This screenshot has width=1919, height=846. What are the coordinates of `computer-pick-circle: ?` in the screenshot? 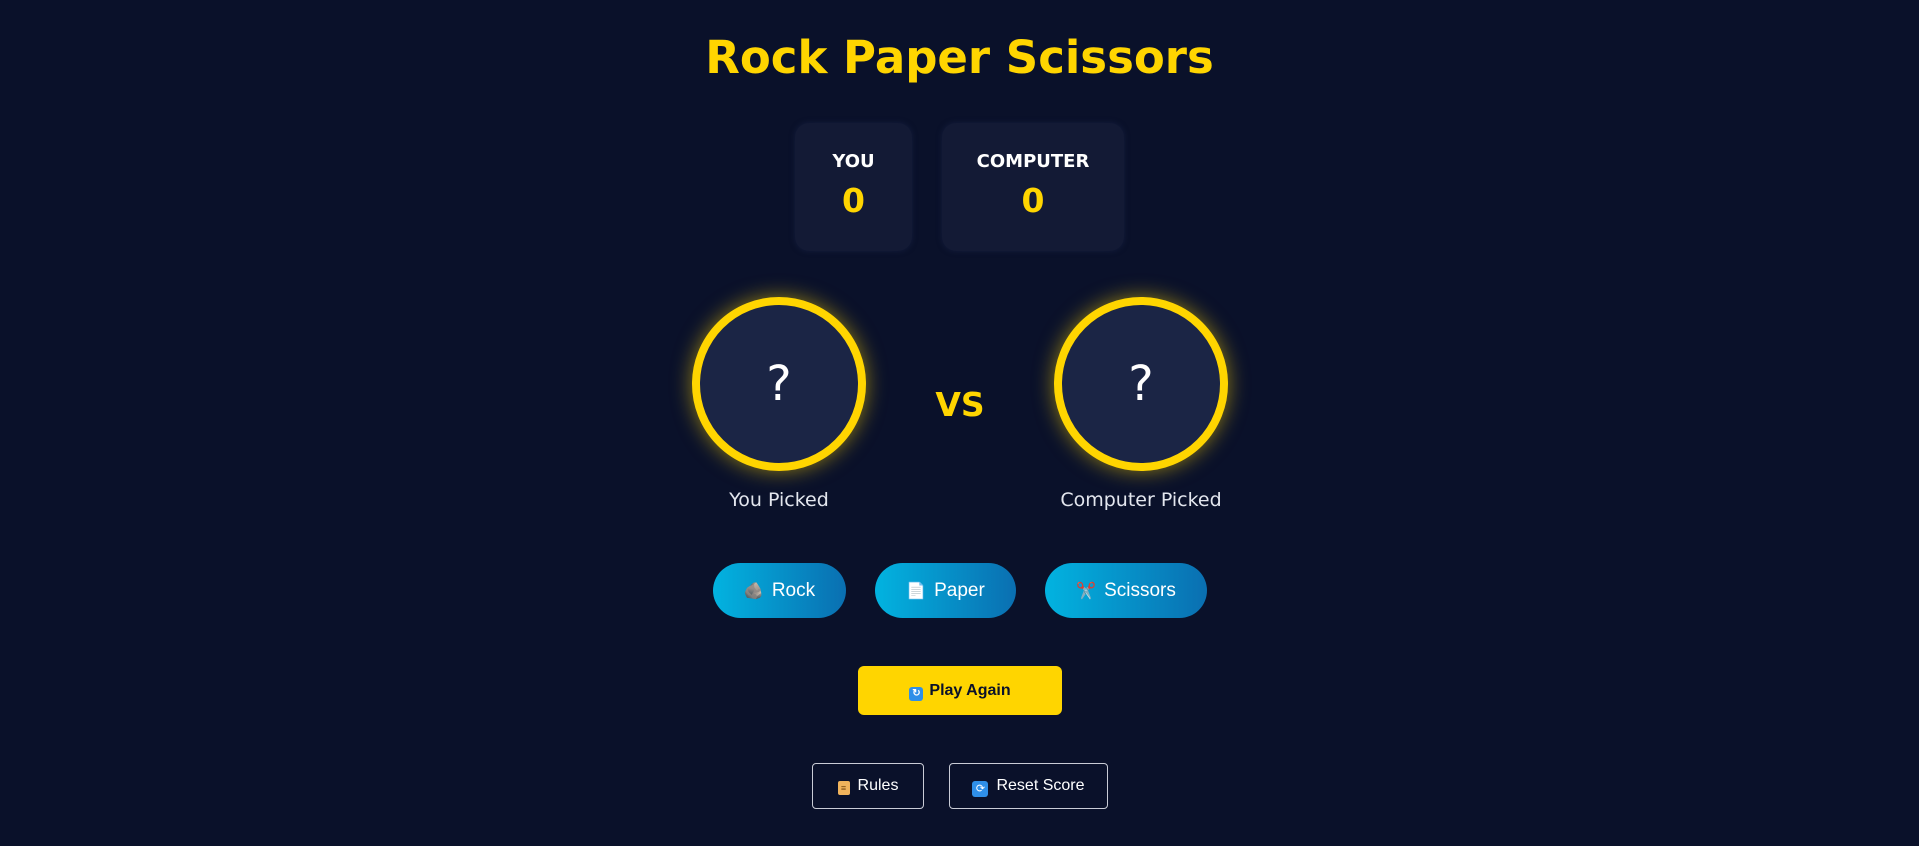 It's located at (1141, 384).